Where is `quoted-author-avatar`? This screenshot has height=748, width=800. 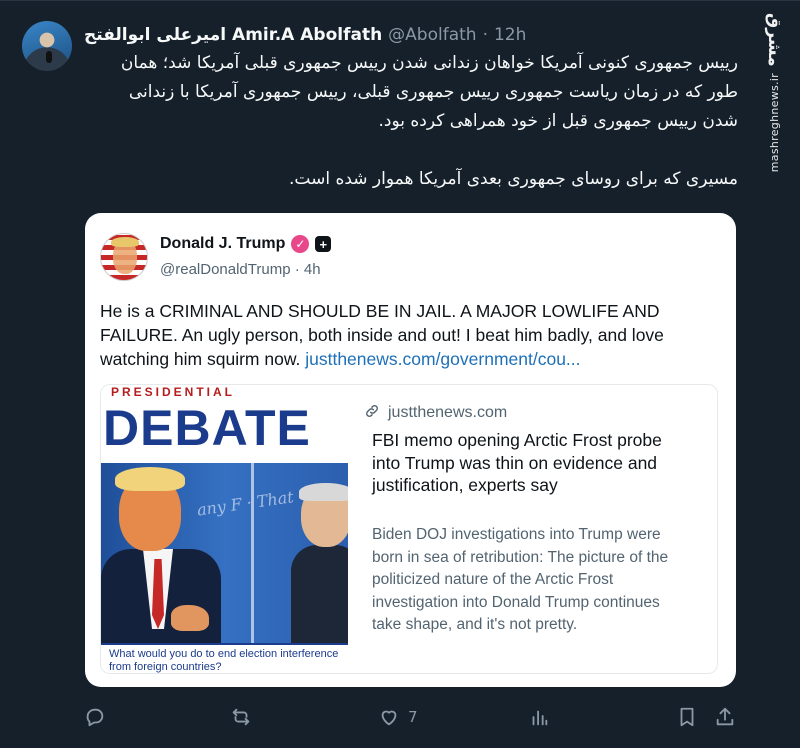
quoted-author-avatar is located at coordinates (124, 257).